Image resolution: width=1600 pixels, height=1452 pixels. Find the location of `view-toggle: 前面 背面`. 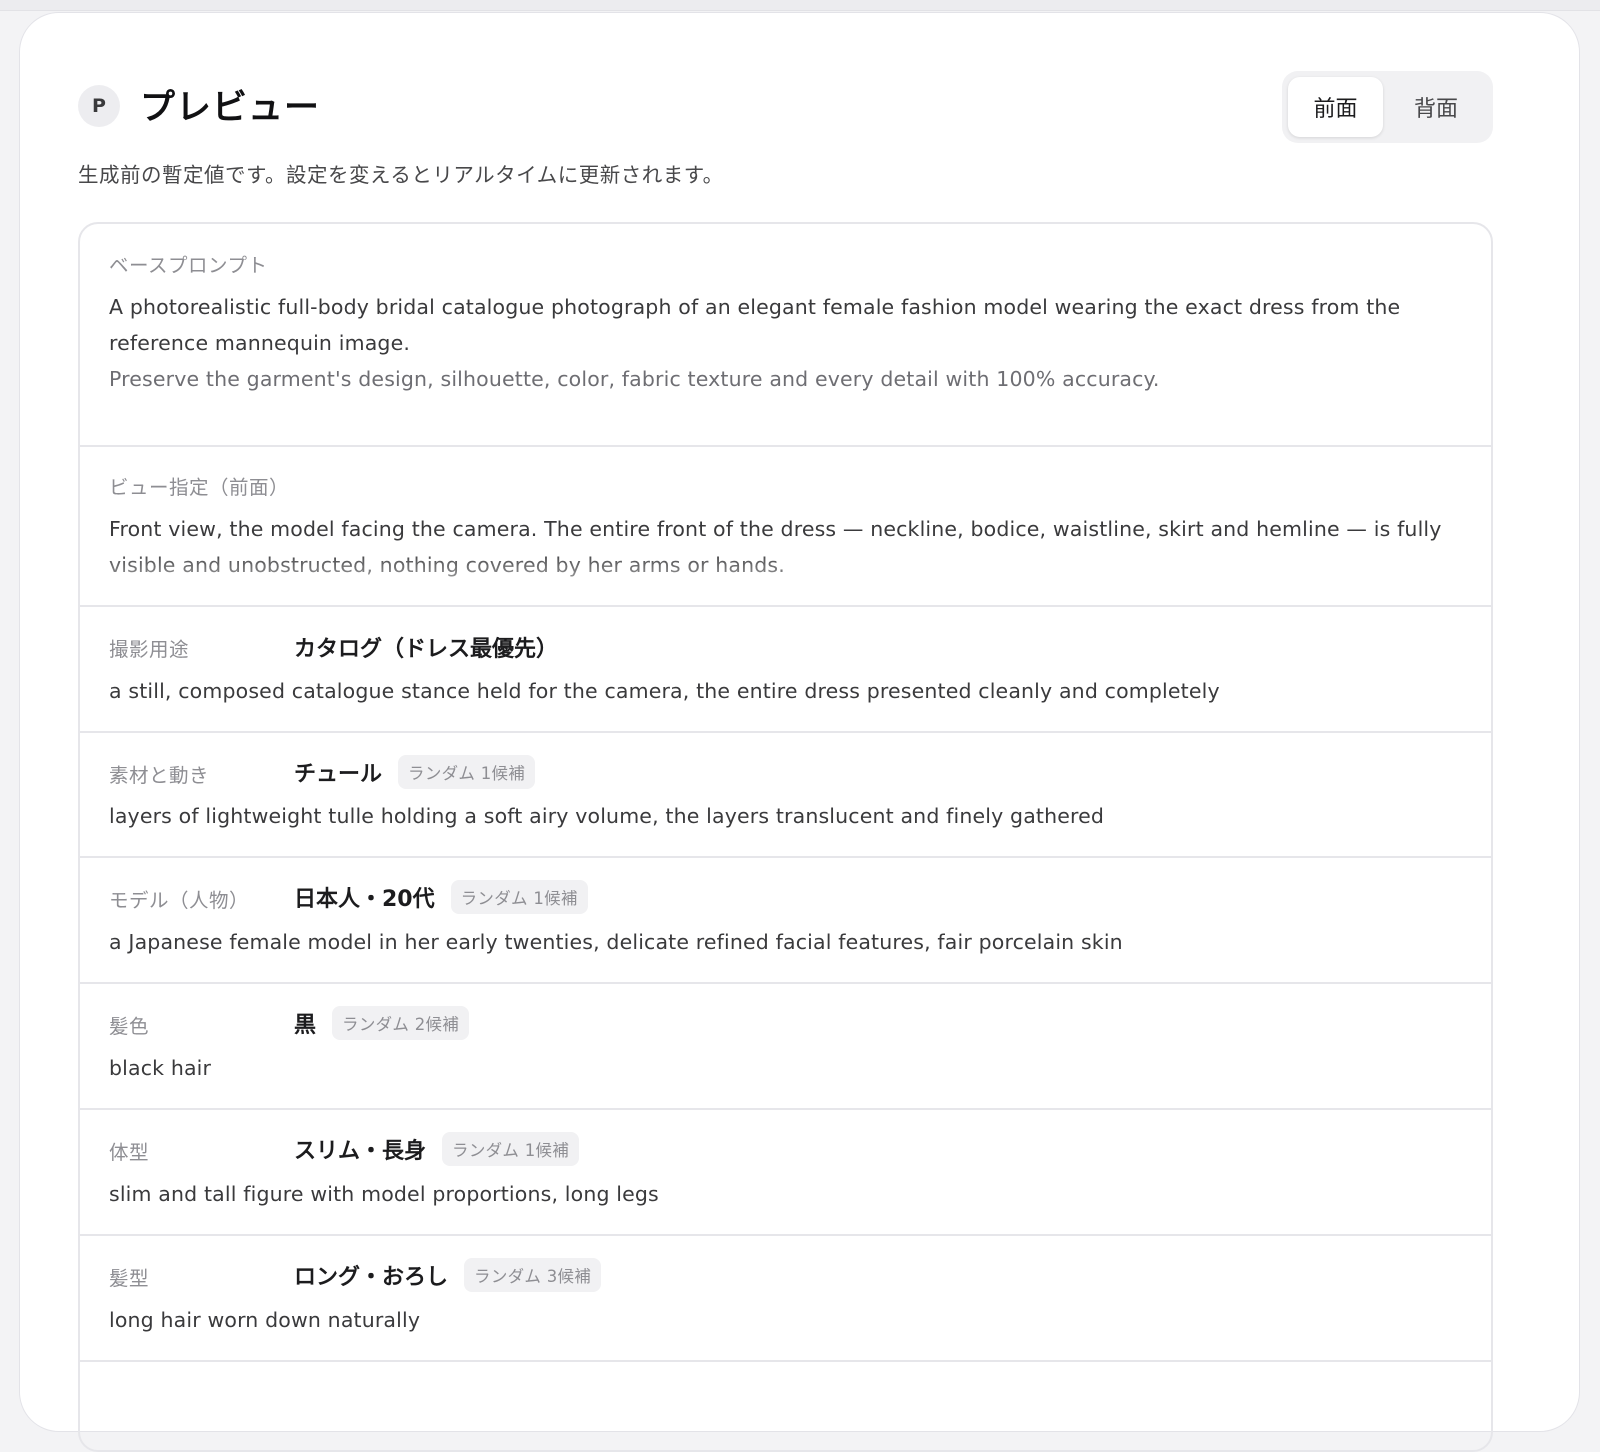

view-toggle: 前面 背面 is located at coordinates (1387, 107).